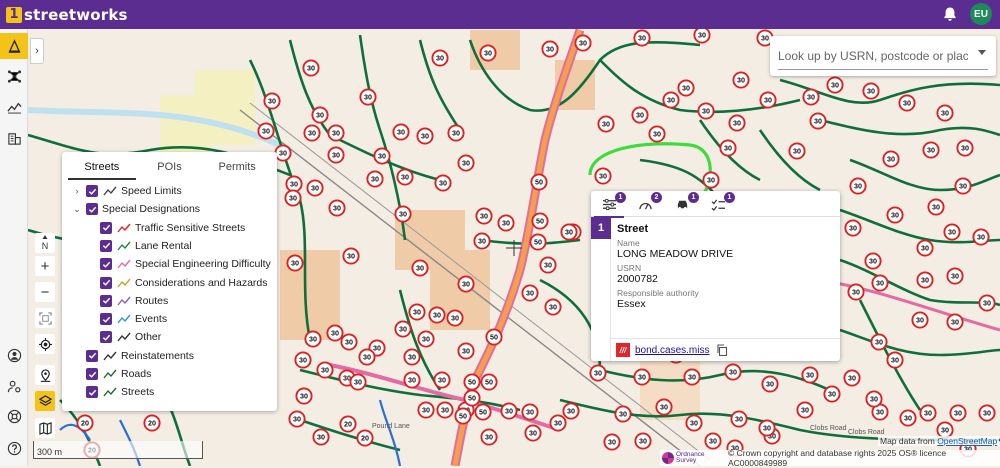 The width and height of the screenshot is (1000, 468). What do you see at coordinates (14, 355) in the screenshot?
I see `rail-item-account` at bounding box center [14, 355].